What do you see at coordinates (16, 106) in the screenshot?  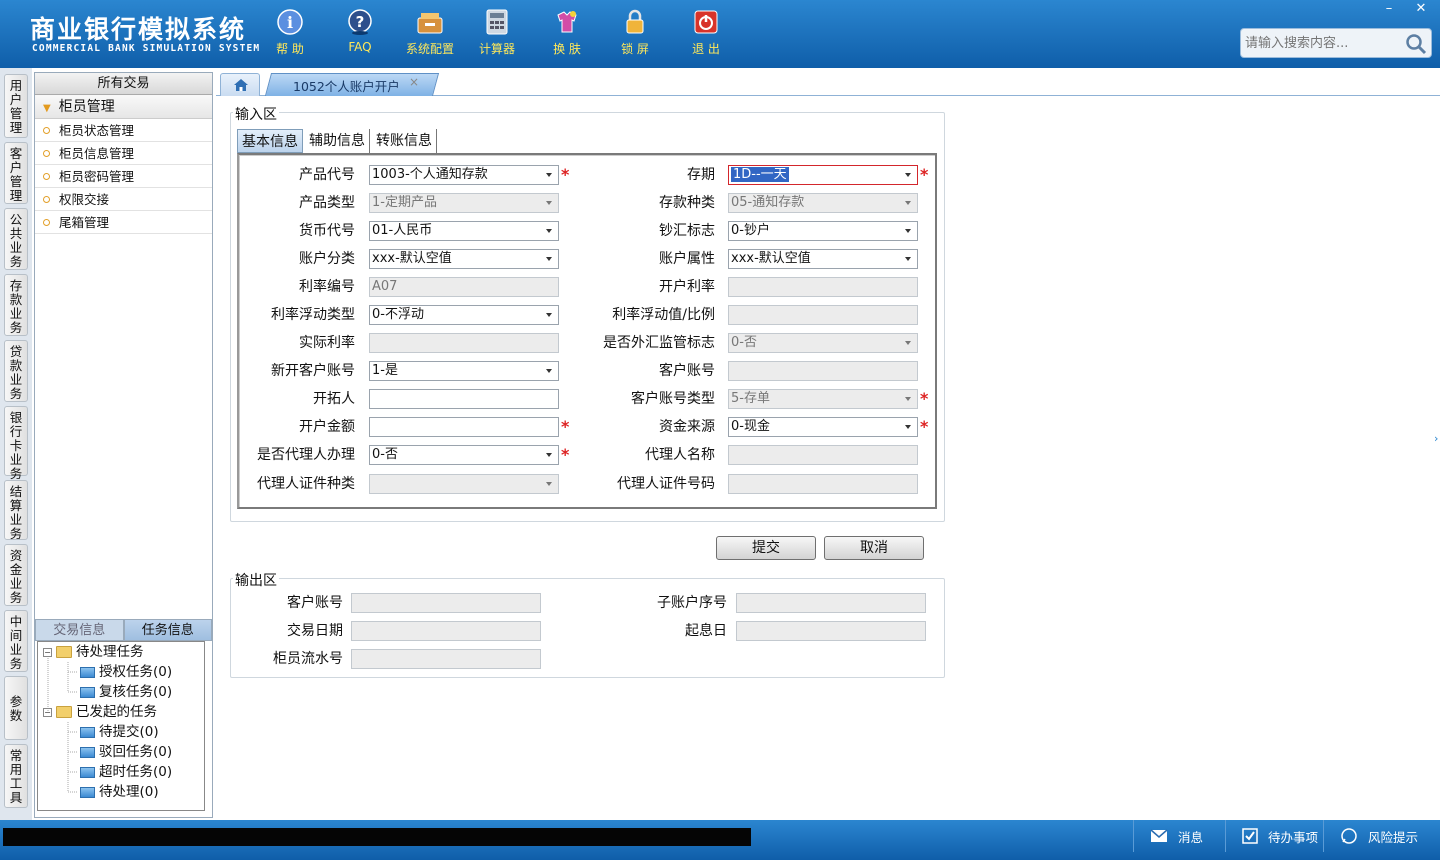 I see `vtab-user-management: 用户管理` at bounding box center [16, 106].